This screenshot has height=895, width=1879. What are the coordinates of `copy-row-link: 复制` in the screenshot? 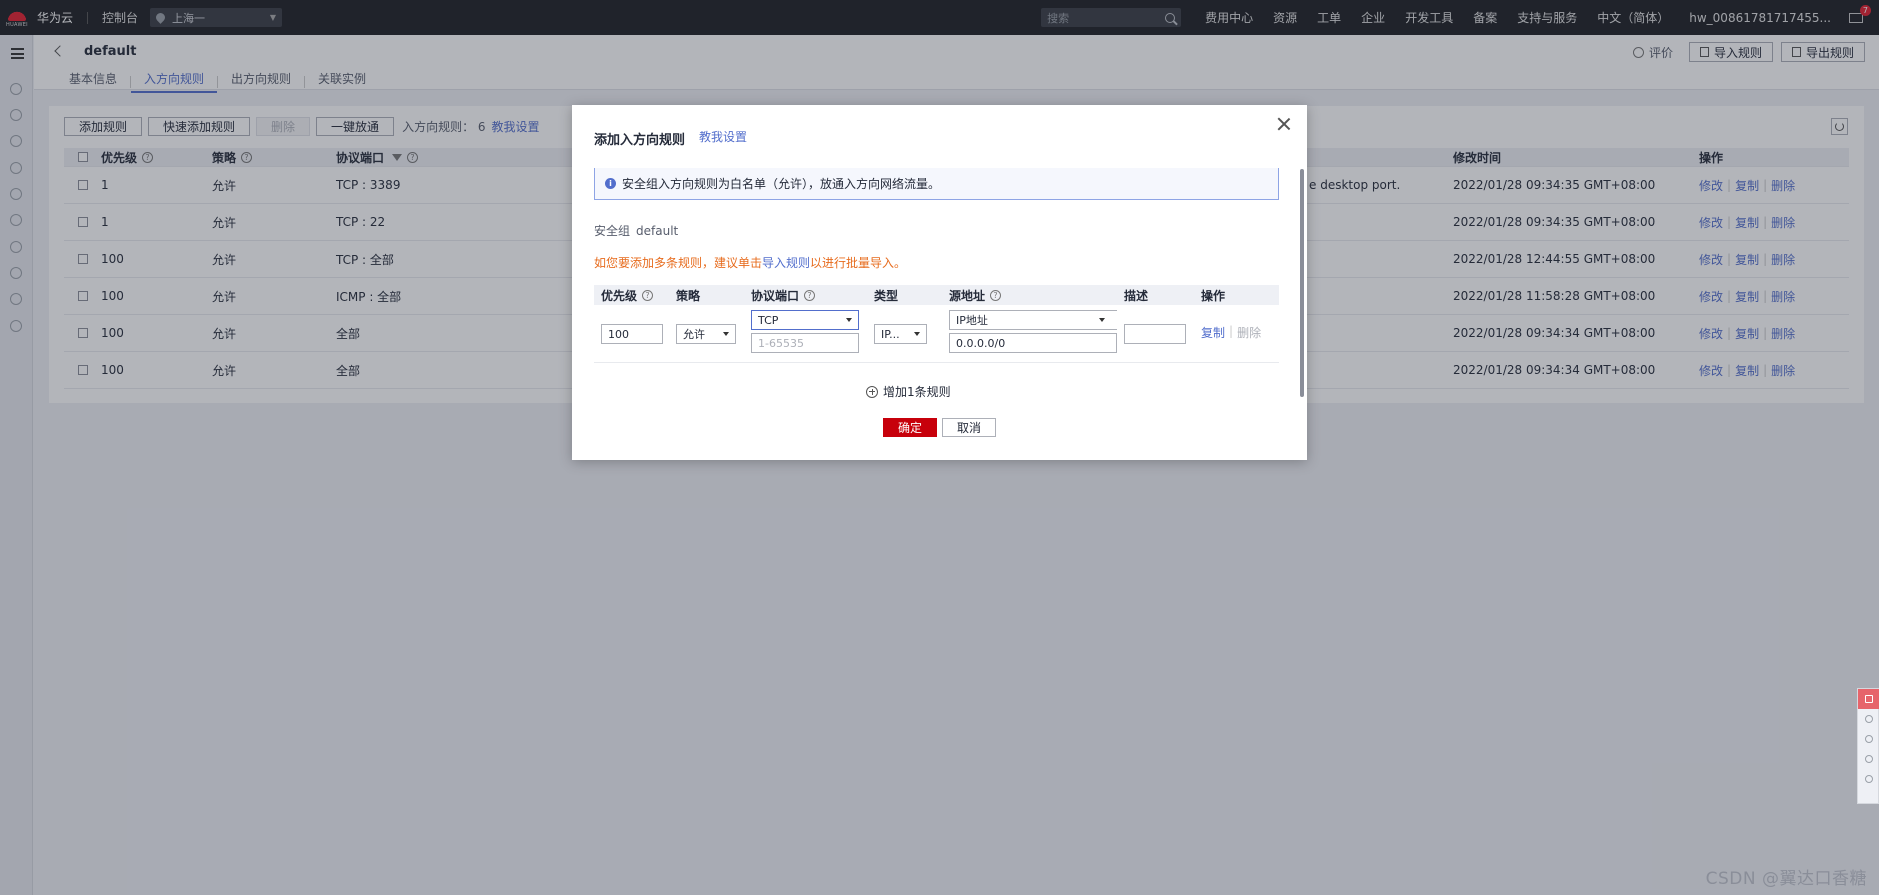 It's located at (1213, 332).